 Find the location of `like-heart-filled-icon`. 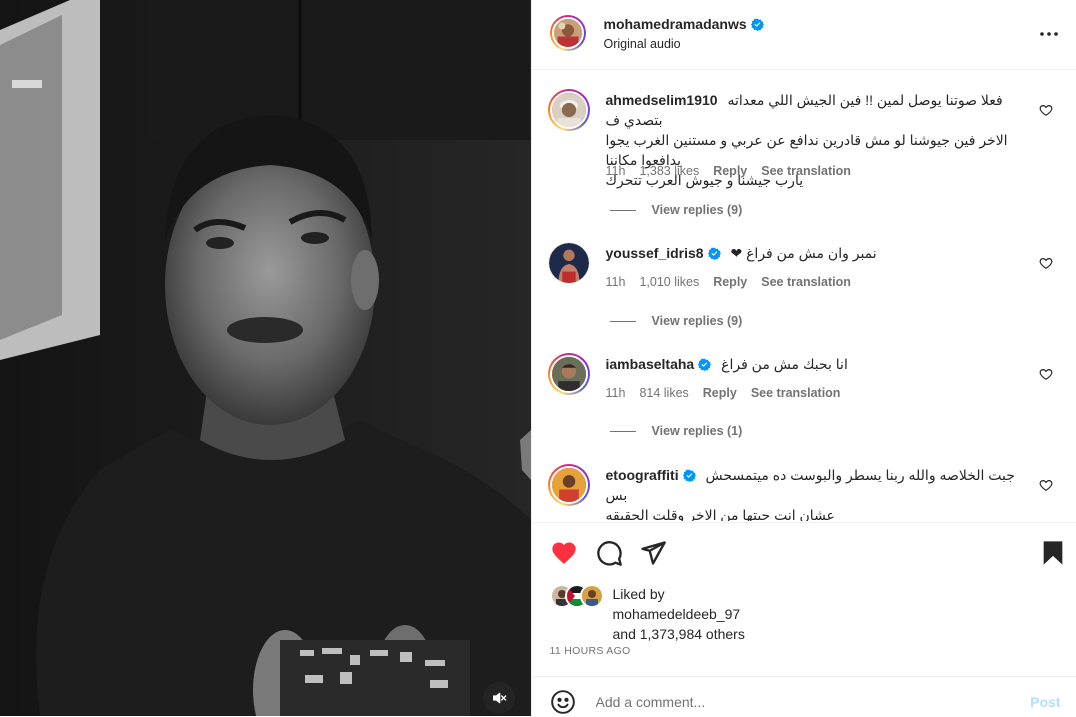

like-heart-filled-icon is located at coordinates (564, 553).